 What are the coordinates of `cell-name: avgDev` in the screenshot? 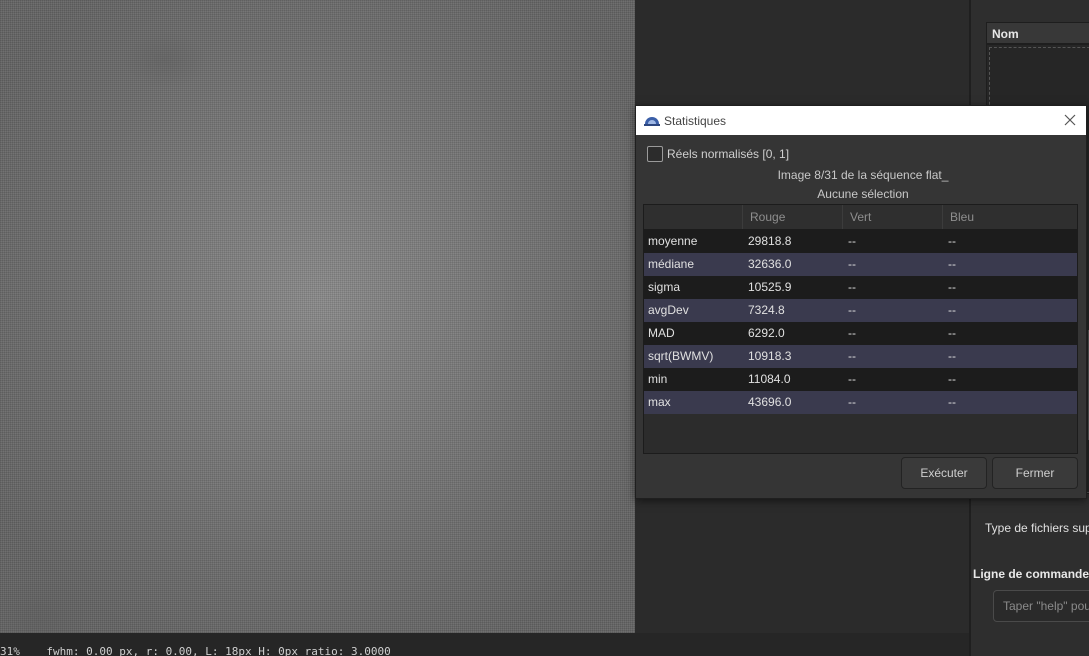 It's located at (668, 310).